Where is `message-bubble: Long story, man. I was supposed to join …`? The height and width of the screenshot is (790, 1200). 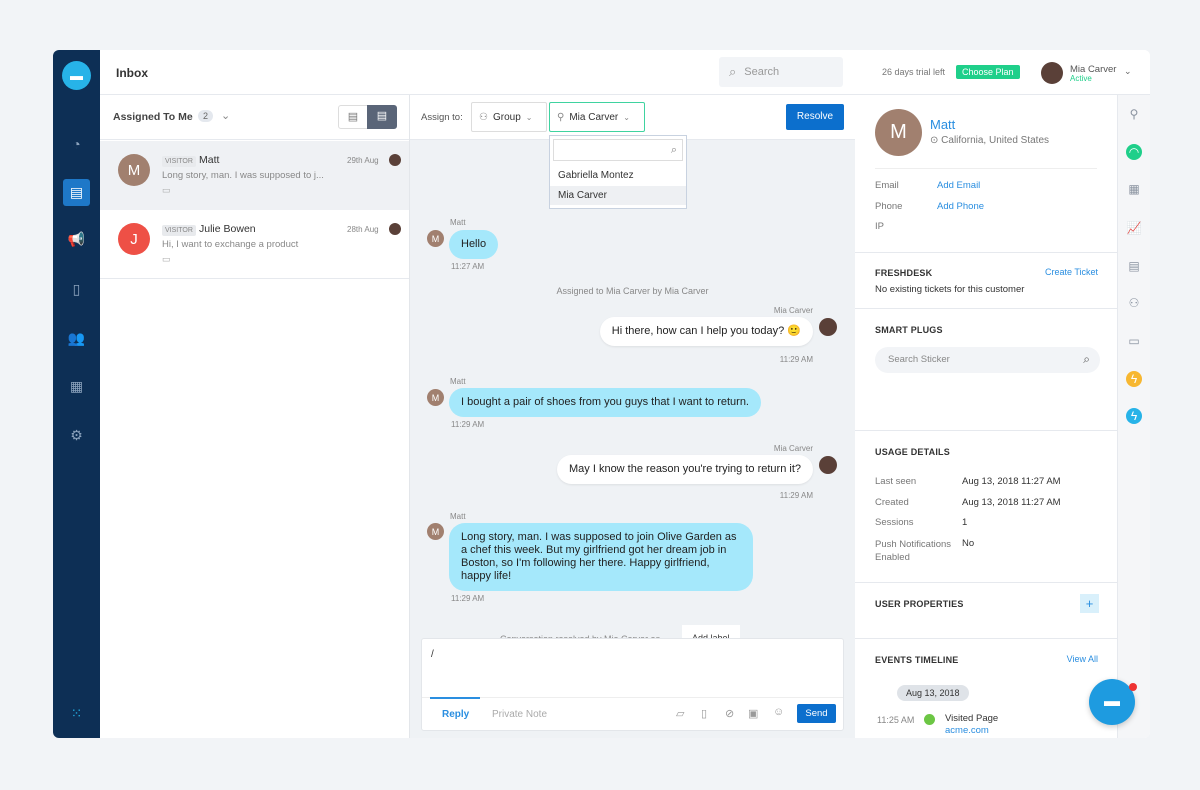
message-bubble: Long story, man. I was supposed to join … is located at coordinates (601, 557).